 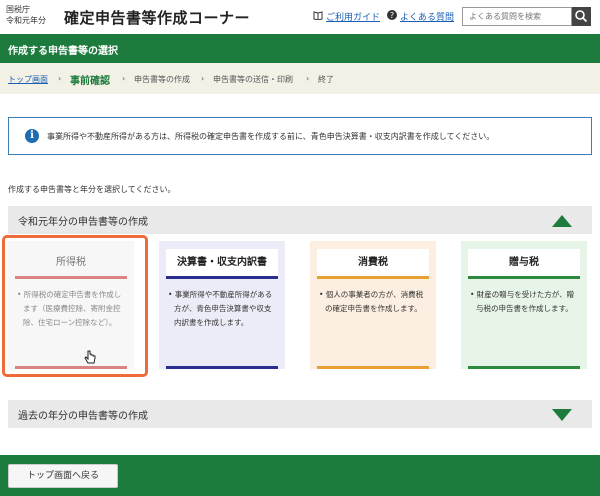 What do you see at coordinates (300, 220) in the screenshot?
I see `current-year-accordion: 令和元年分の申告書等の作成` at bounding box center [300, 220].